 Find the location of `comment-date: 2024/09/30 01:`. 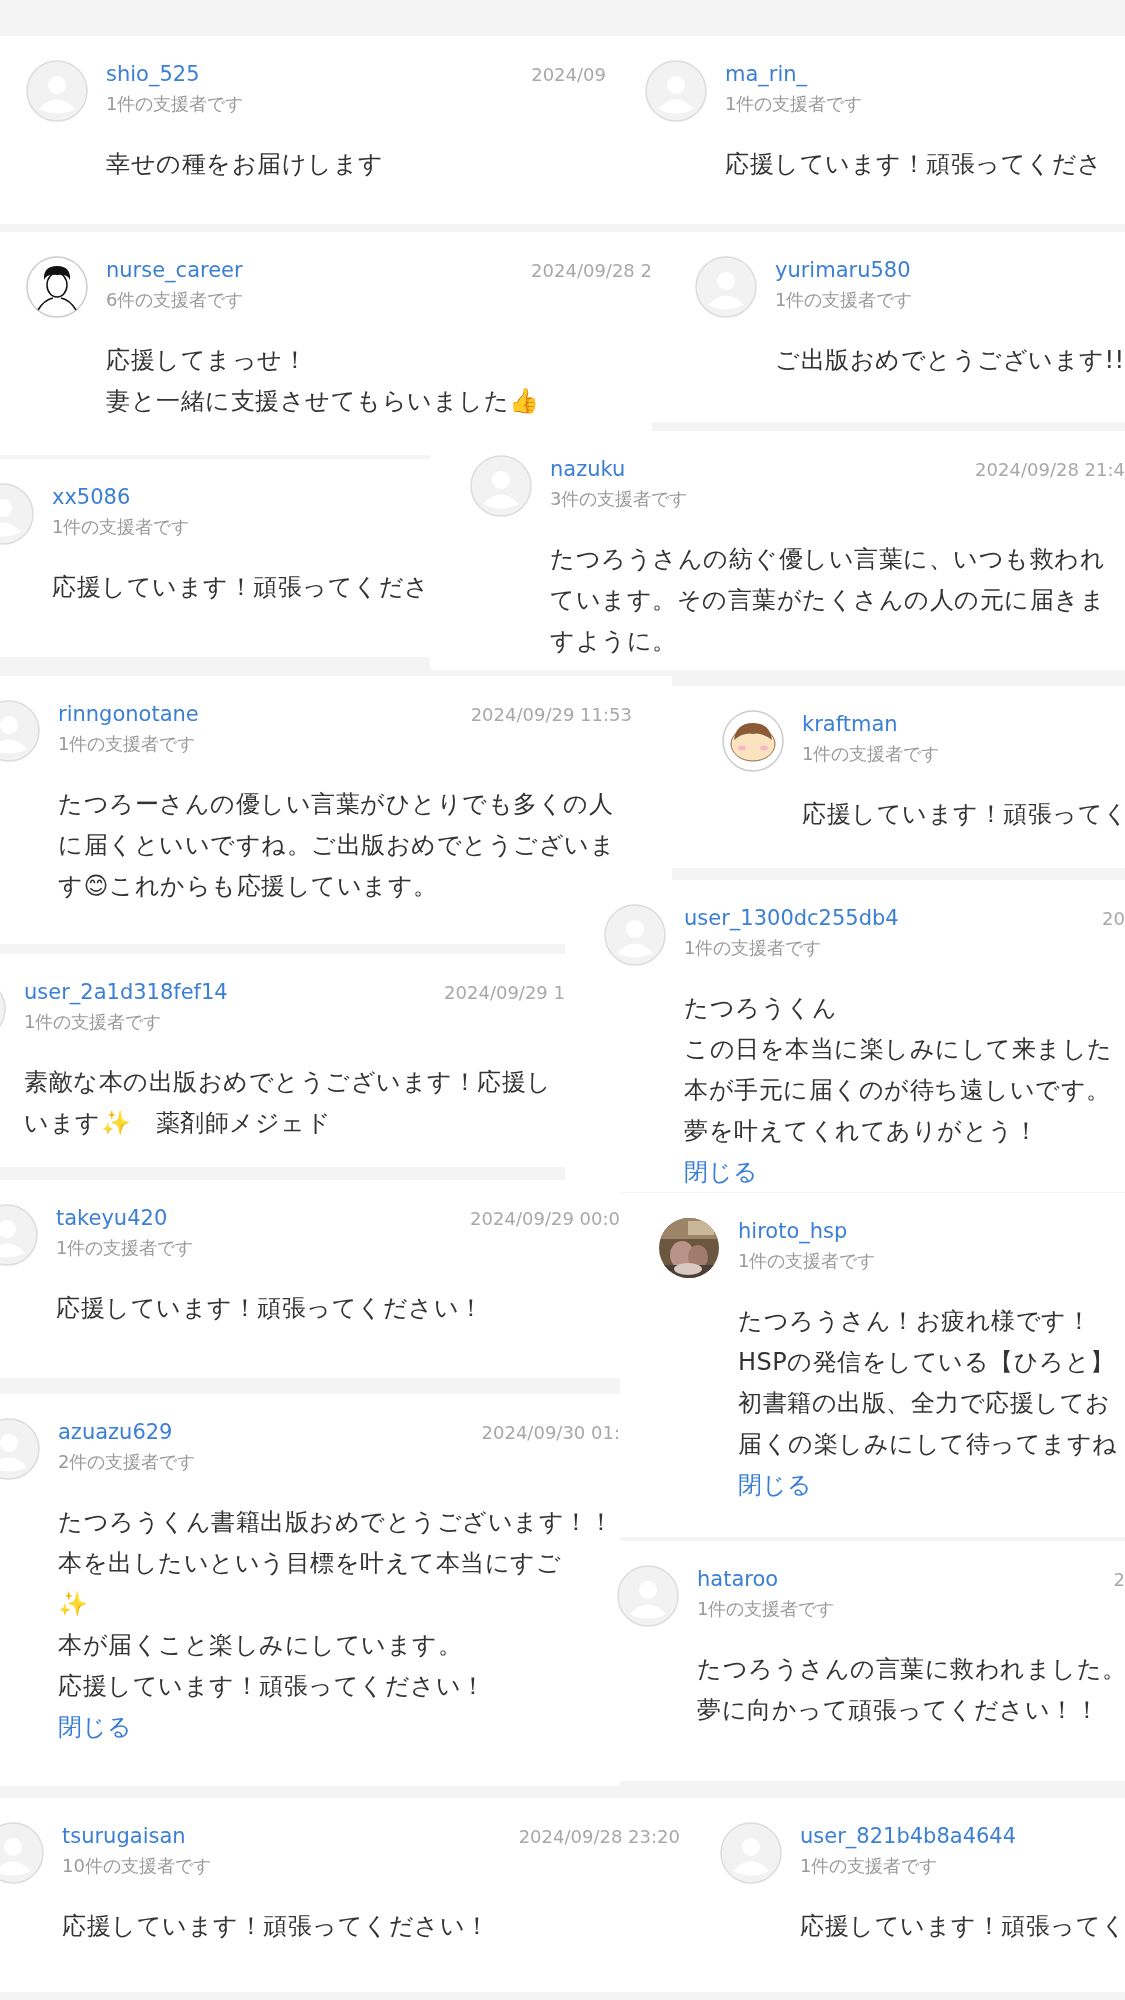

comment-date: 2024/09/30 01: is located at coordinates (550, 1432).